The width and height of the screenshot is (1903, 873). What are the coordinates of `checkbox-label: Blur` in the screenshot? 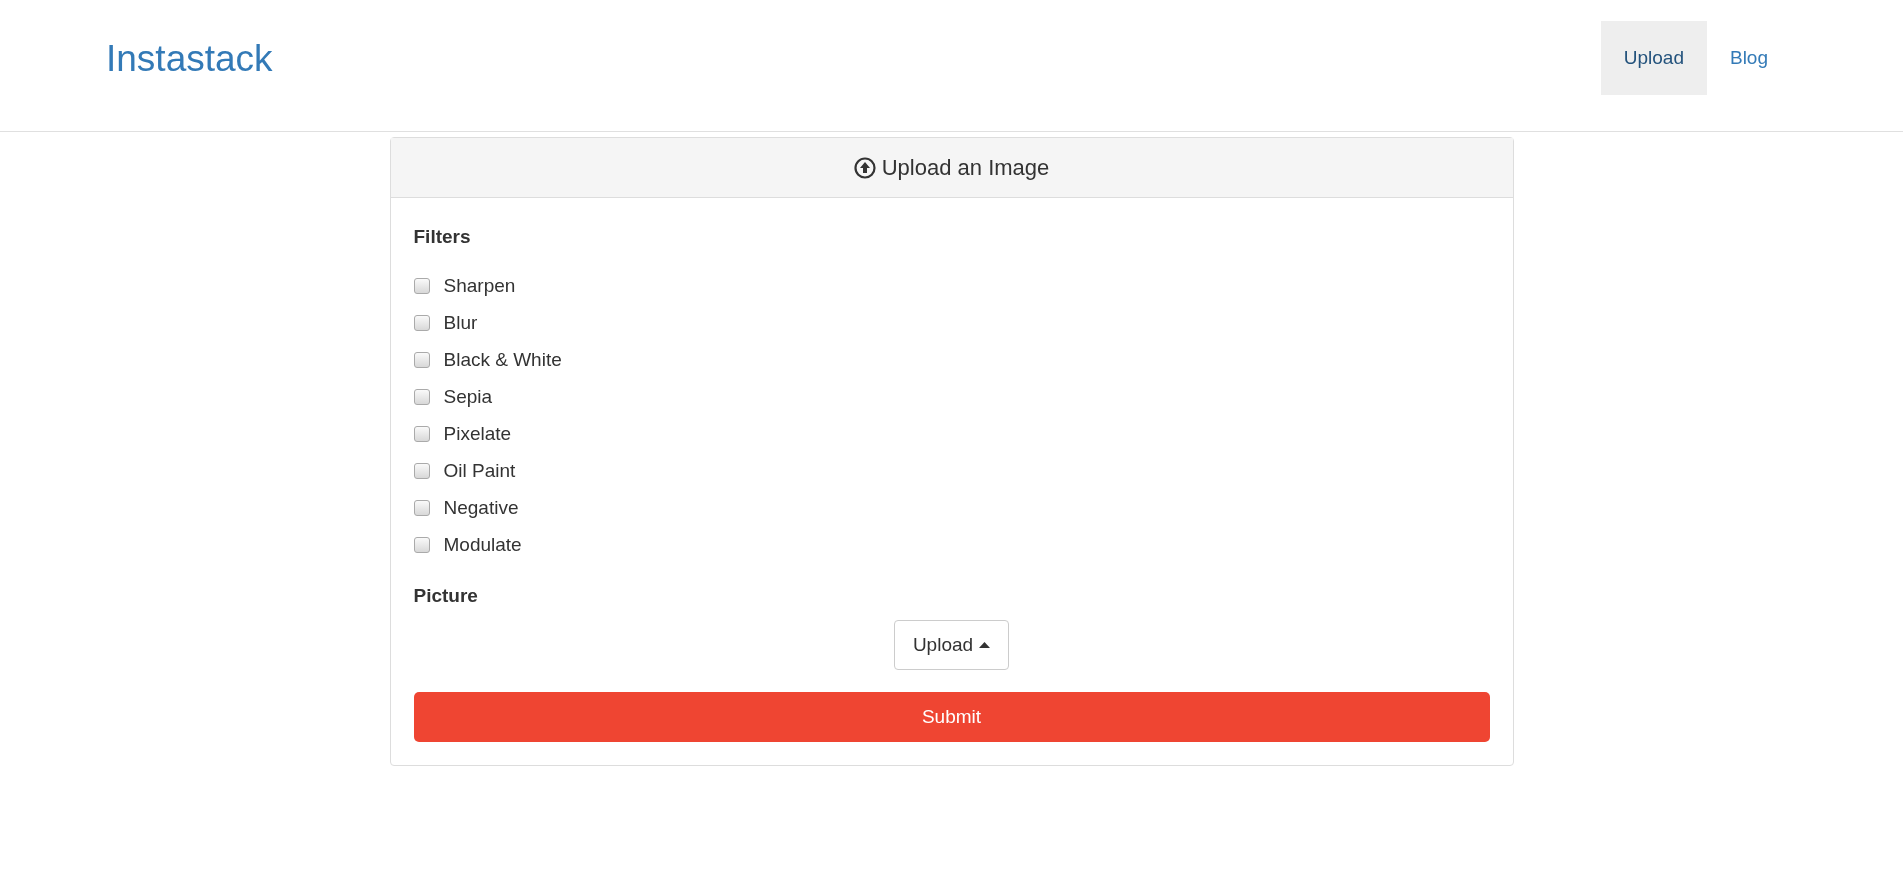 It's located at (460, 322).